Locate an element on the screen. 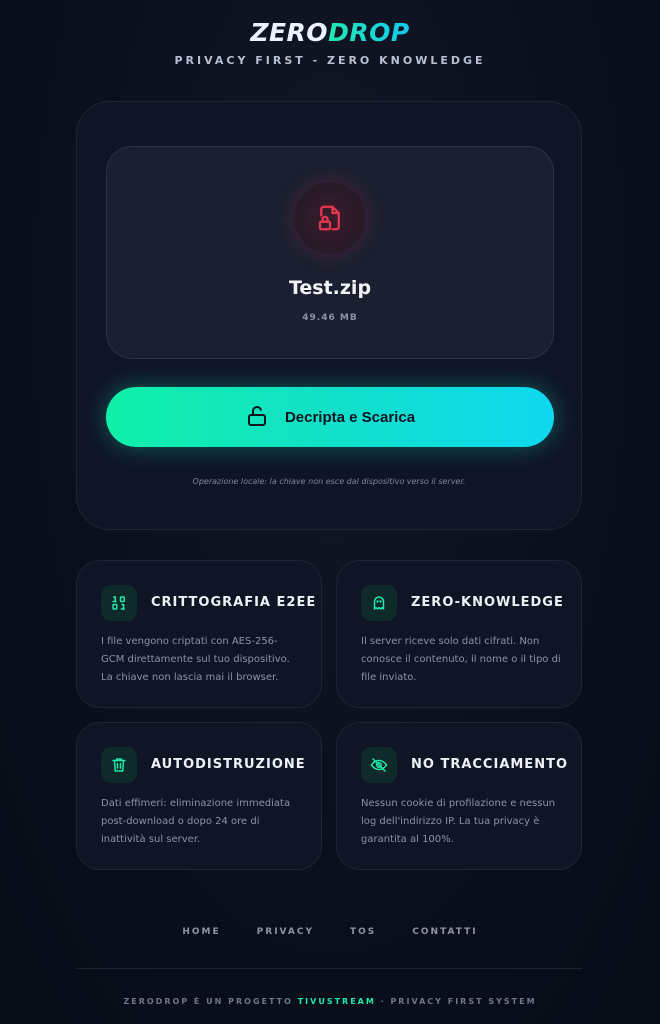  binary-icon is located at coordinates (119, 603).